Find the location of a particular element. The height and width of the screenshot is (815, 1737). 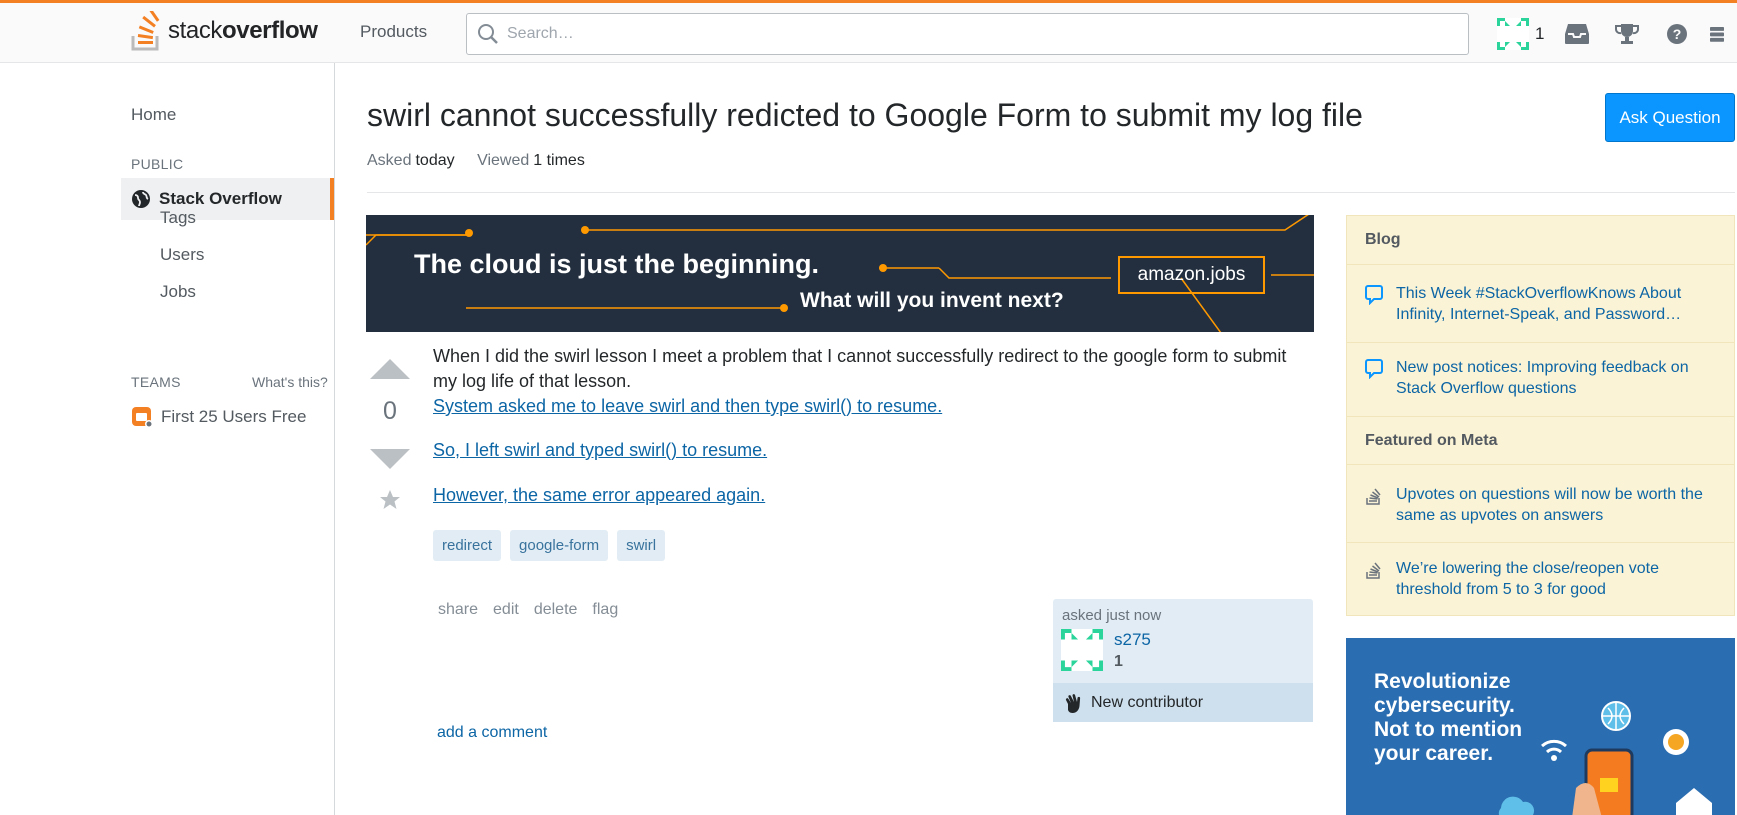

downvote-arrow-icon is located at coordinates (390, 459).